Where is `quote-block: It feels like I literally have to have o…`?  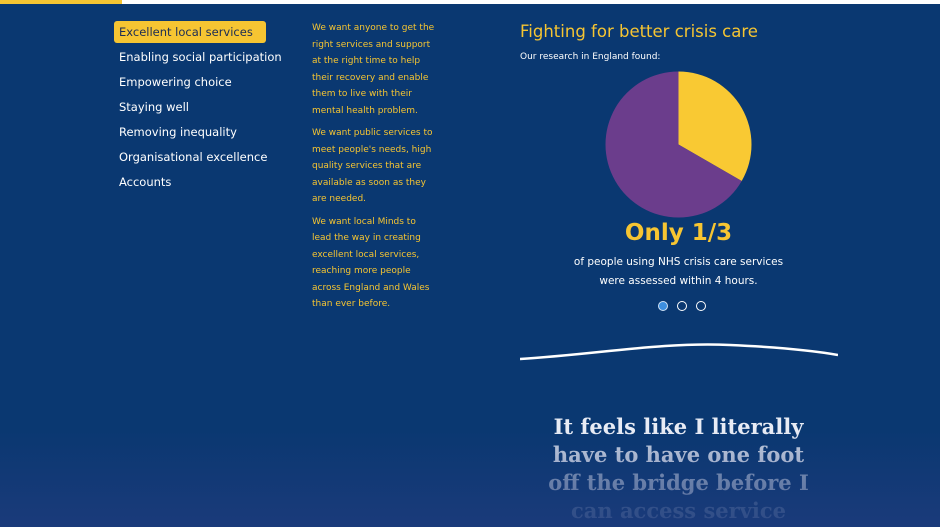
quote-block: It feels like I literally have to have o… is located at coordinates (678, 469).